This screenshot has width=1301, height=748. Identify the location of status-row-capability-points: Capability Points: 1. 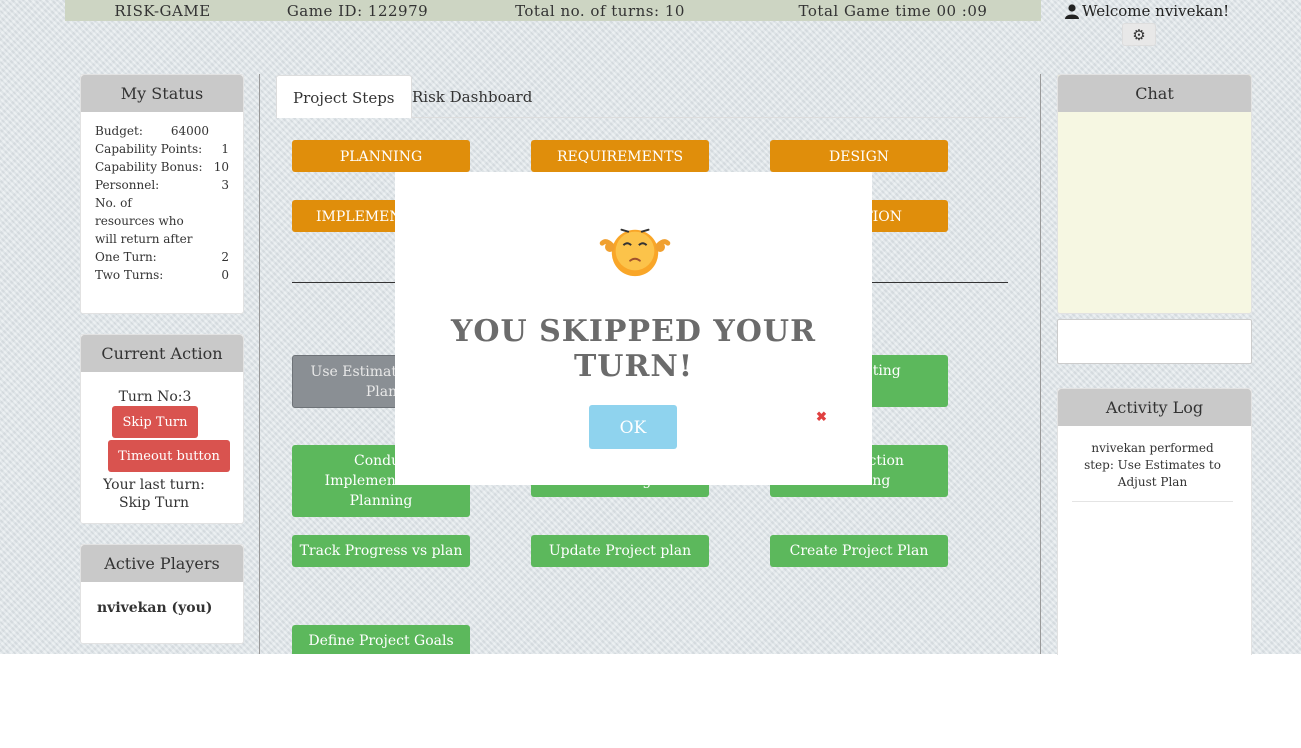
(162, 149).